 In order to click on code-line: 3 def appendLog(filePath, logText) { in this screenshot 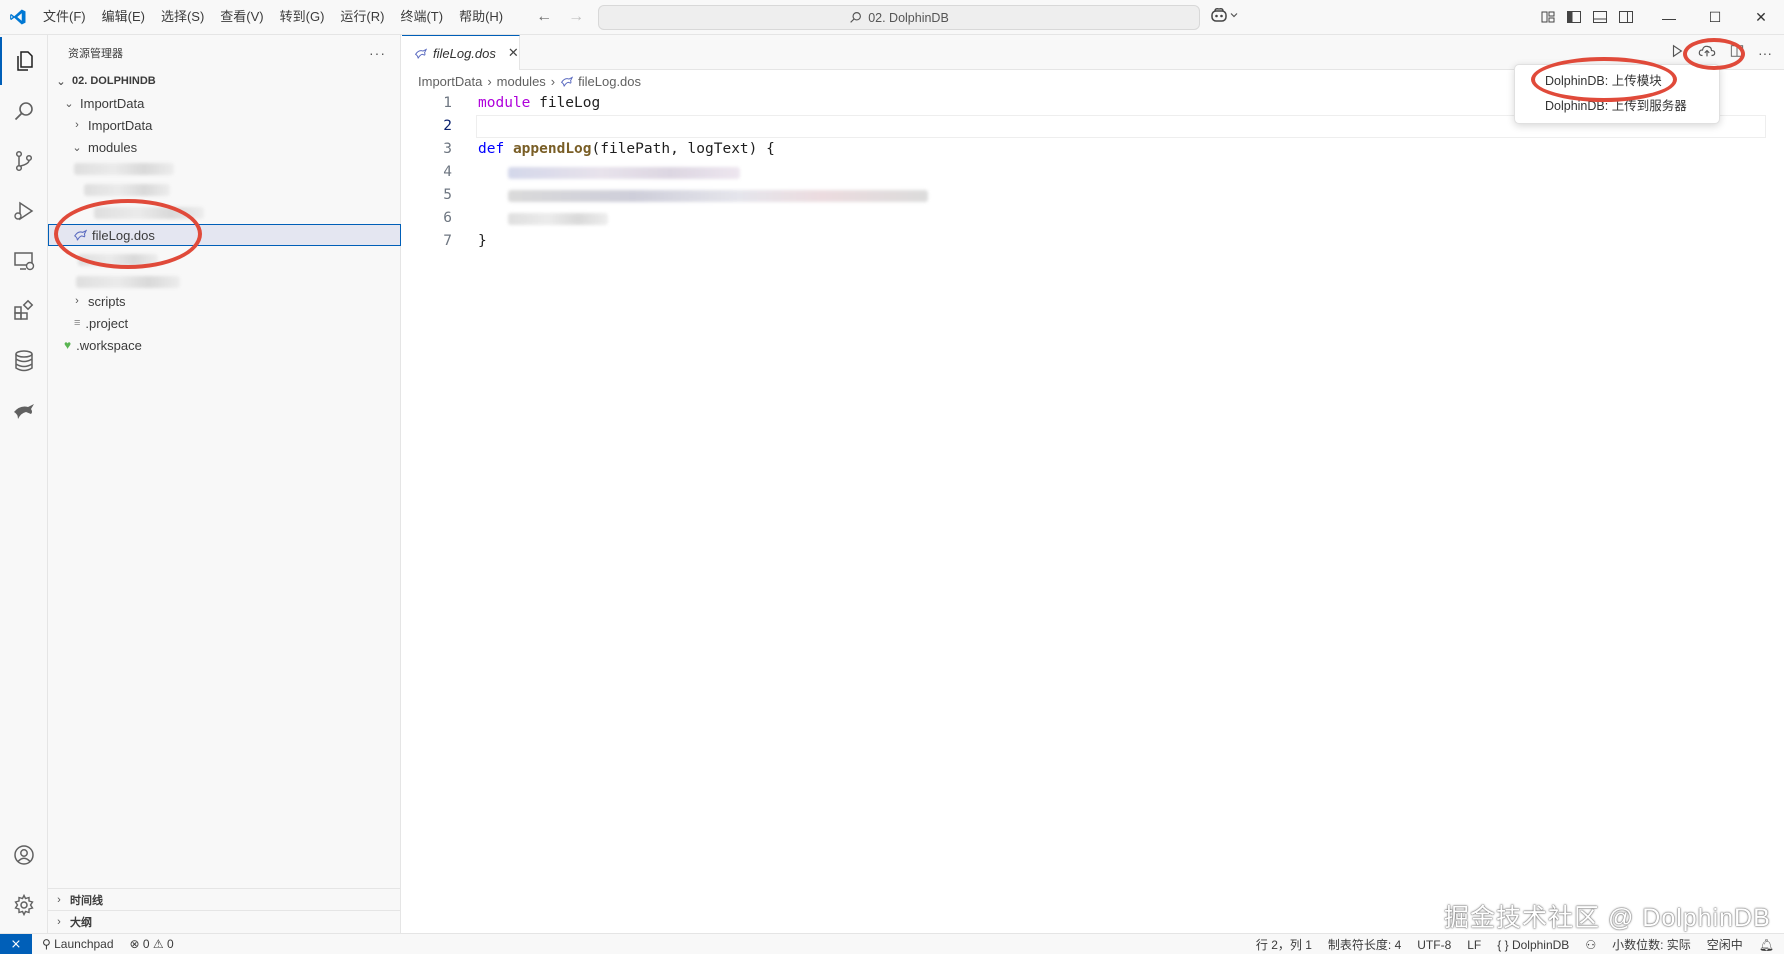, I will do `click(1093, 149)`.